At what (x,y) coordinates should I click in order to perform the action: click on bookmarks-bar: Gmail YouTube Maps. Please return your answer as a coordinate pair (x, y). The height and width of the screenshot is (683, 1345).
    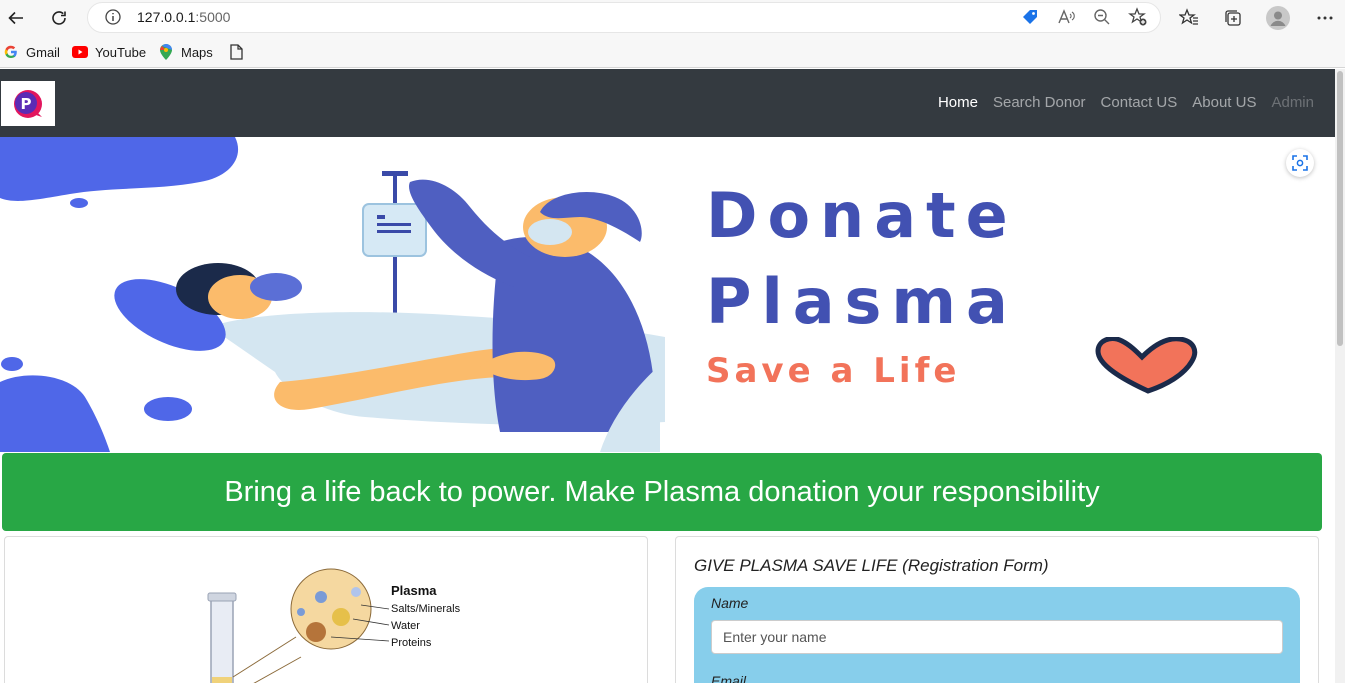
    Looking at the image, I should click on (672, 52).